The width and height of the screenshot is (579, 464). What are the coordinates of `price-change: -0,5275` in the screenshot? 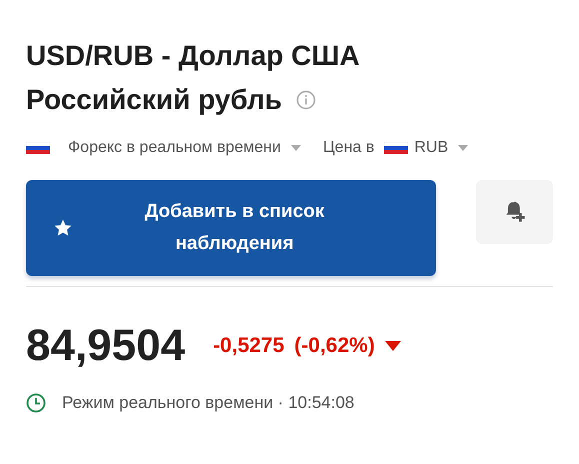 It's located at (248, 346).